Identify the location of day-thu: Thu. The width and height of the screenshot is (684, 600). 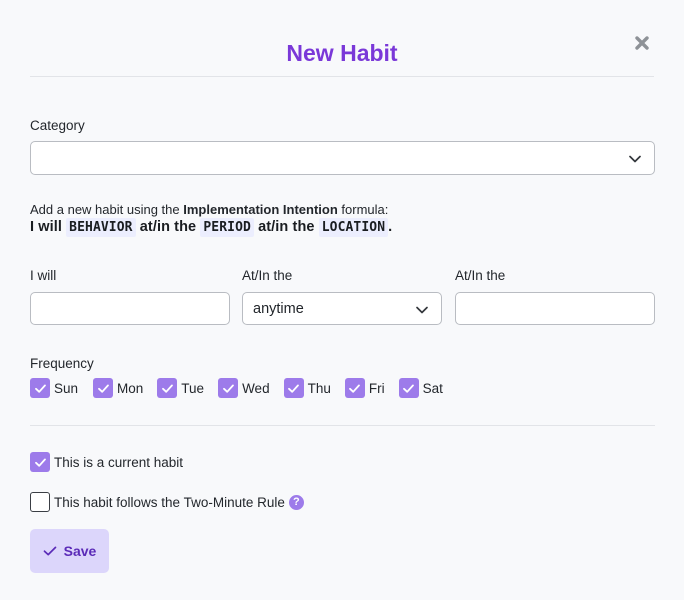
(307, 388).